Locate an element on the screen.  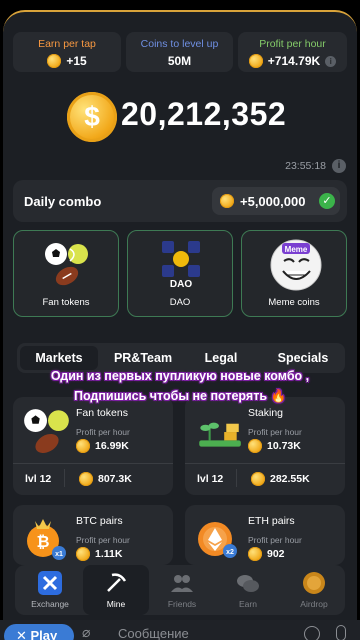
message-input: Сообщение is located at coordinates (153, 633).